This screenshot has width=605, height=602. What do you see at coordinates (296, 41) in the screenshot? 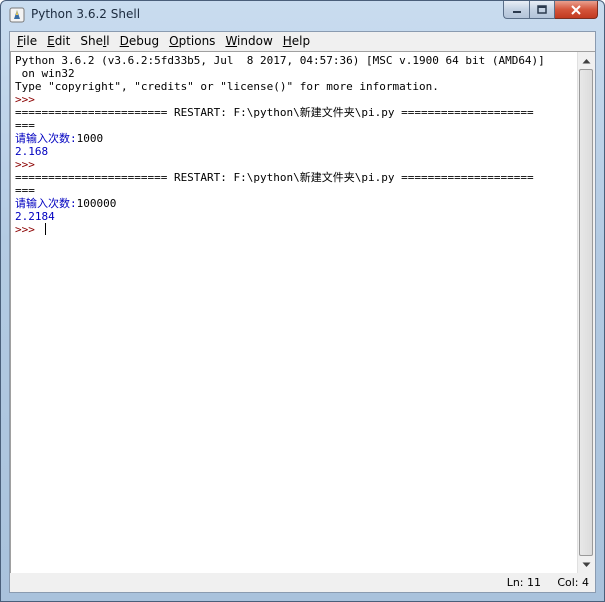
I see `menu-help: Help` at bounding box center [296, 41].